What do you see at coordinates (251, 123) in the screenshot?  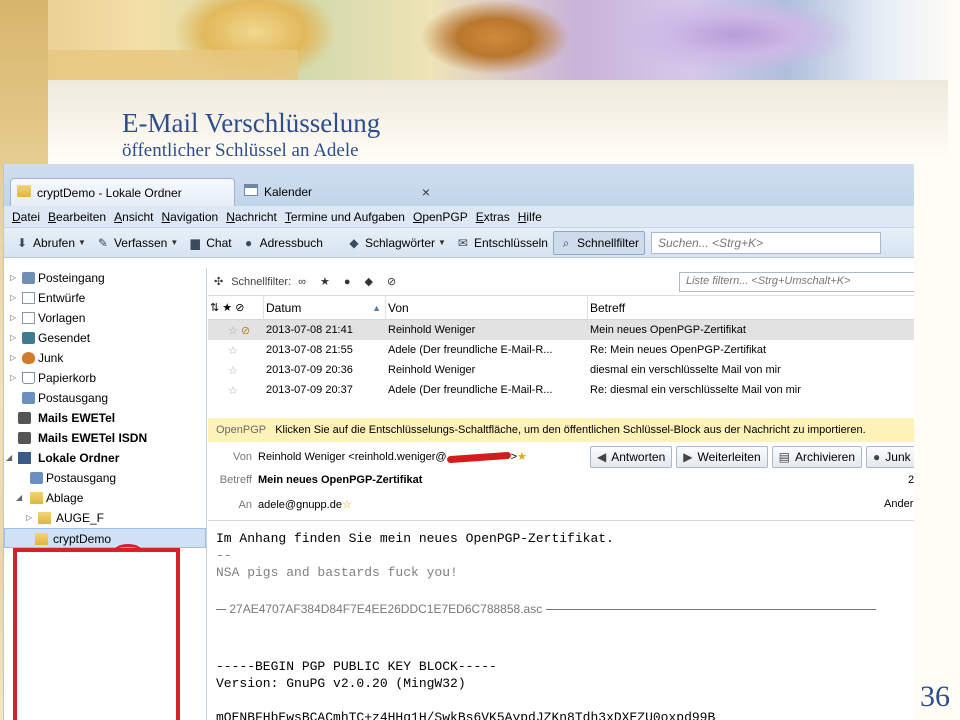 I see `slide-title: E-Mail Verschlüsselung` at bounding box center [251, 123].